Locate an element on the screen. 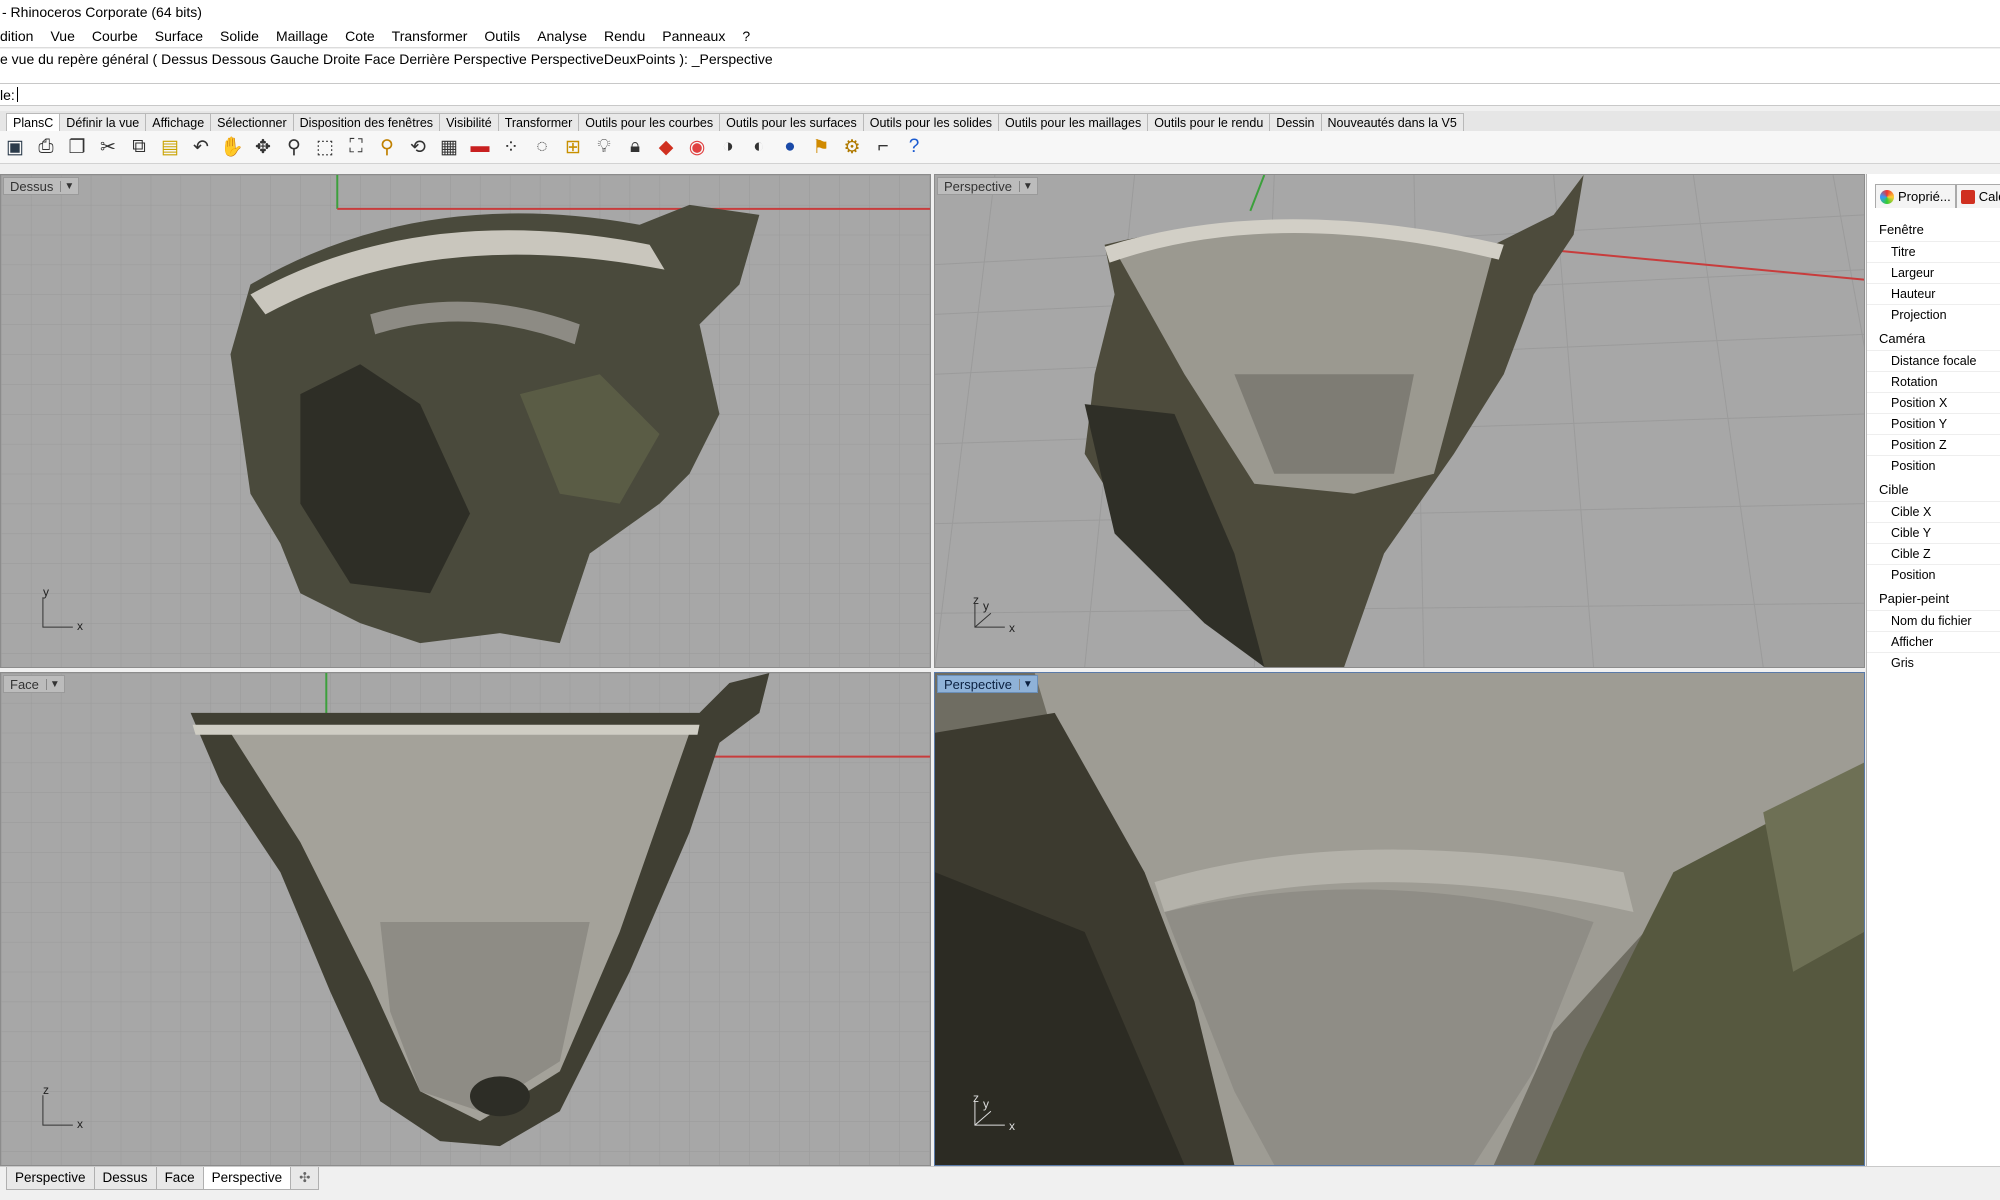  help-icon: ? is located at coordinates (914, 147).